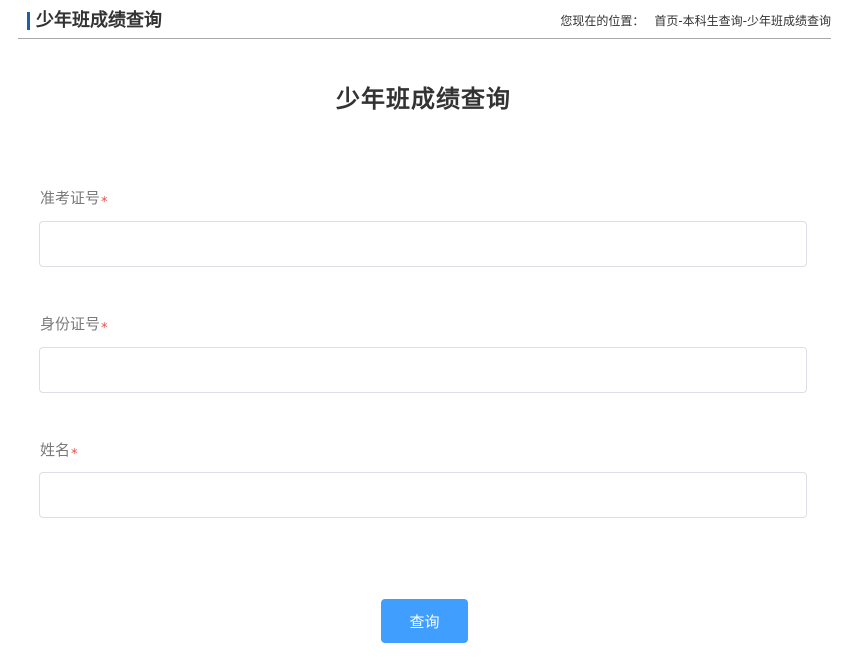 This screenshot has height=661, width=847. I want to click on header-title: 少年班成绩查询, so click(99, 20).